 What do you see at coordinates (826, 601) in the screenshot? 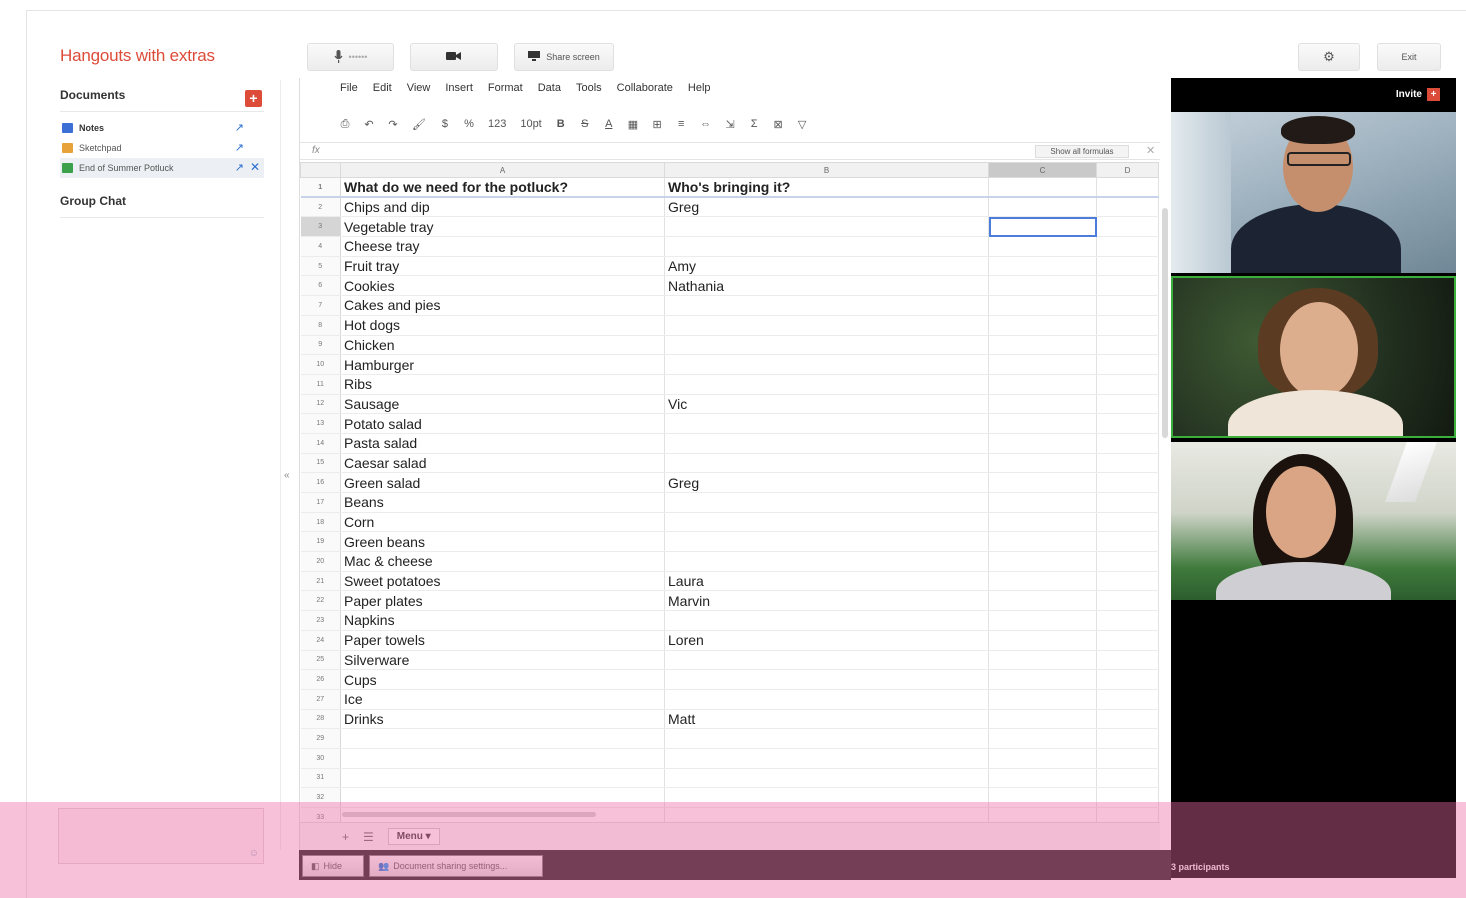
I see `cell: Marvin` at bounding box center [826, 601].